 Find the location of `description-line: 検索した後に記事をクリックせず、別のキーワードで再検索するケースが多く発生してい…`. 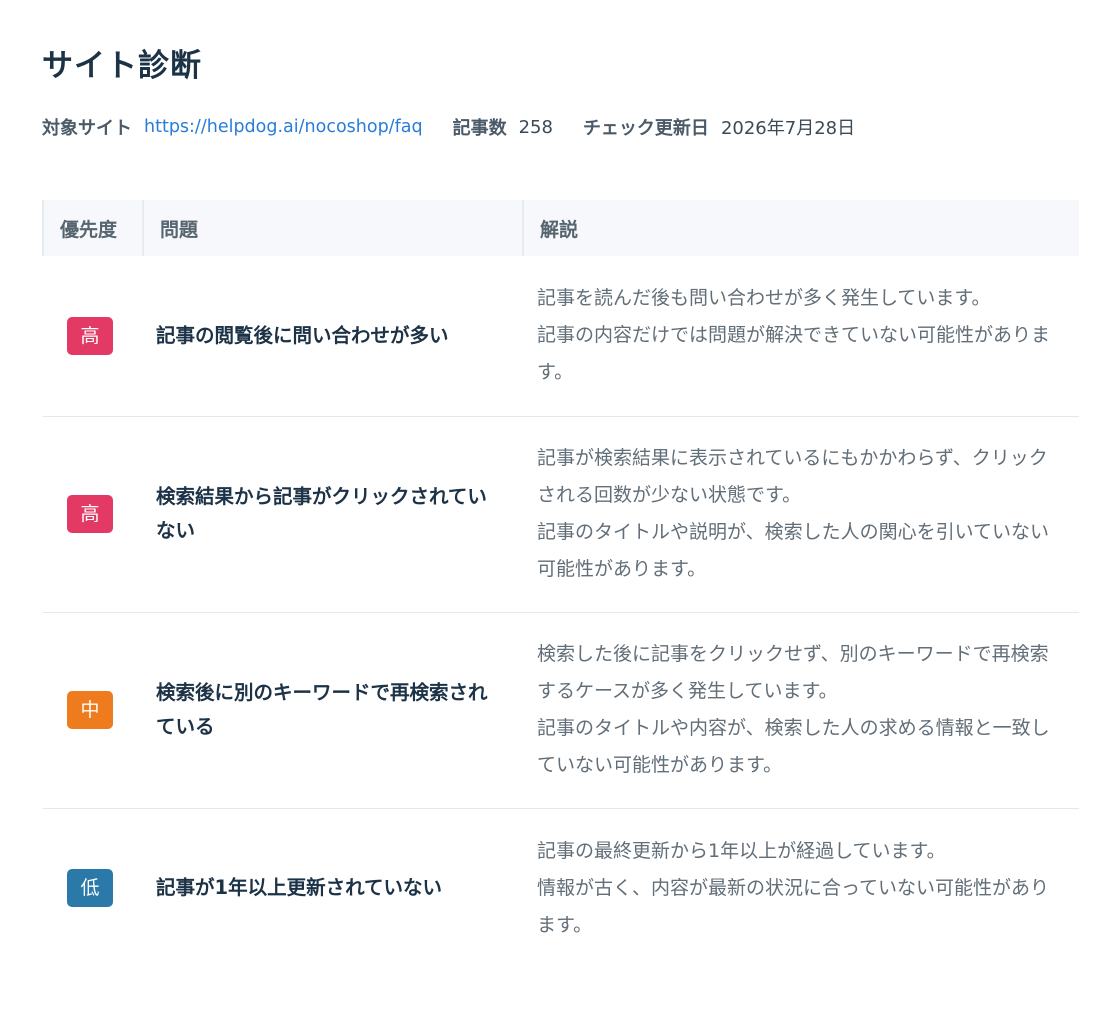

description-line: 検索した後に記事をクリックせず、別のキーワードで再検索するケースが多く発生してい… is located at coordinates (793, 672).